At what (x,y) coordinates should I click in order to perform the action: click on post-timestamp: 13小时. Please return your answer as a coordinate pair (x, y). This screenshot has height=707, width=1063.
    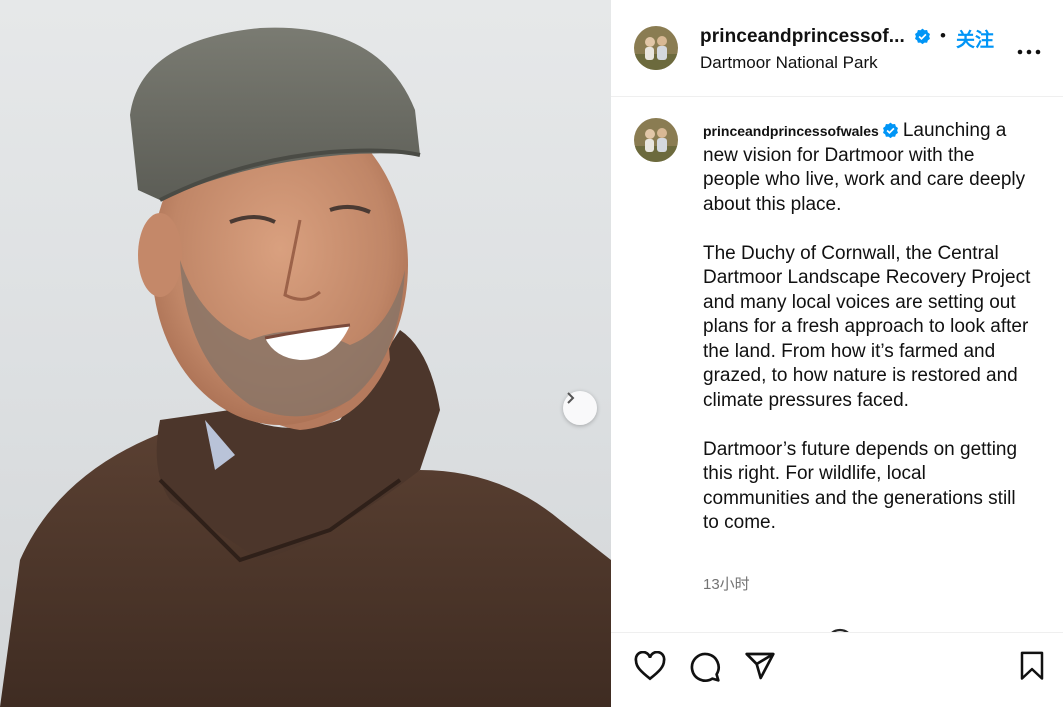
    Looking at the image, I should click on (726, 584).